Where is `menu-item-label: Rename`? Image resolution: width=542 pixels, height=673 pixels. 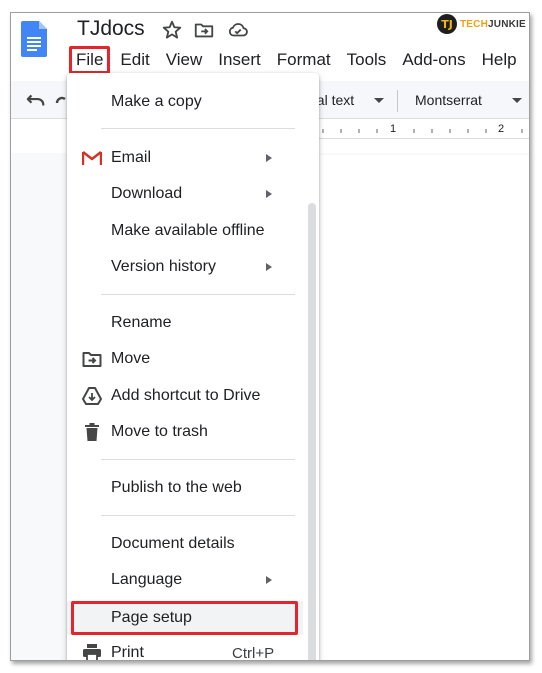 menu-item-label: Rename is located at coordinates (141, 322).